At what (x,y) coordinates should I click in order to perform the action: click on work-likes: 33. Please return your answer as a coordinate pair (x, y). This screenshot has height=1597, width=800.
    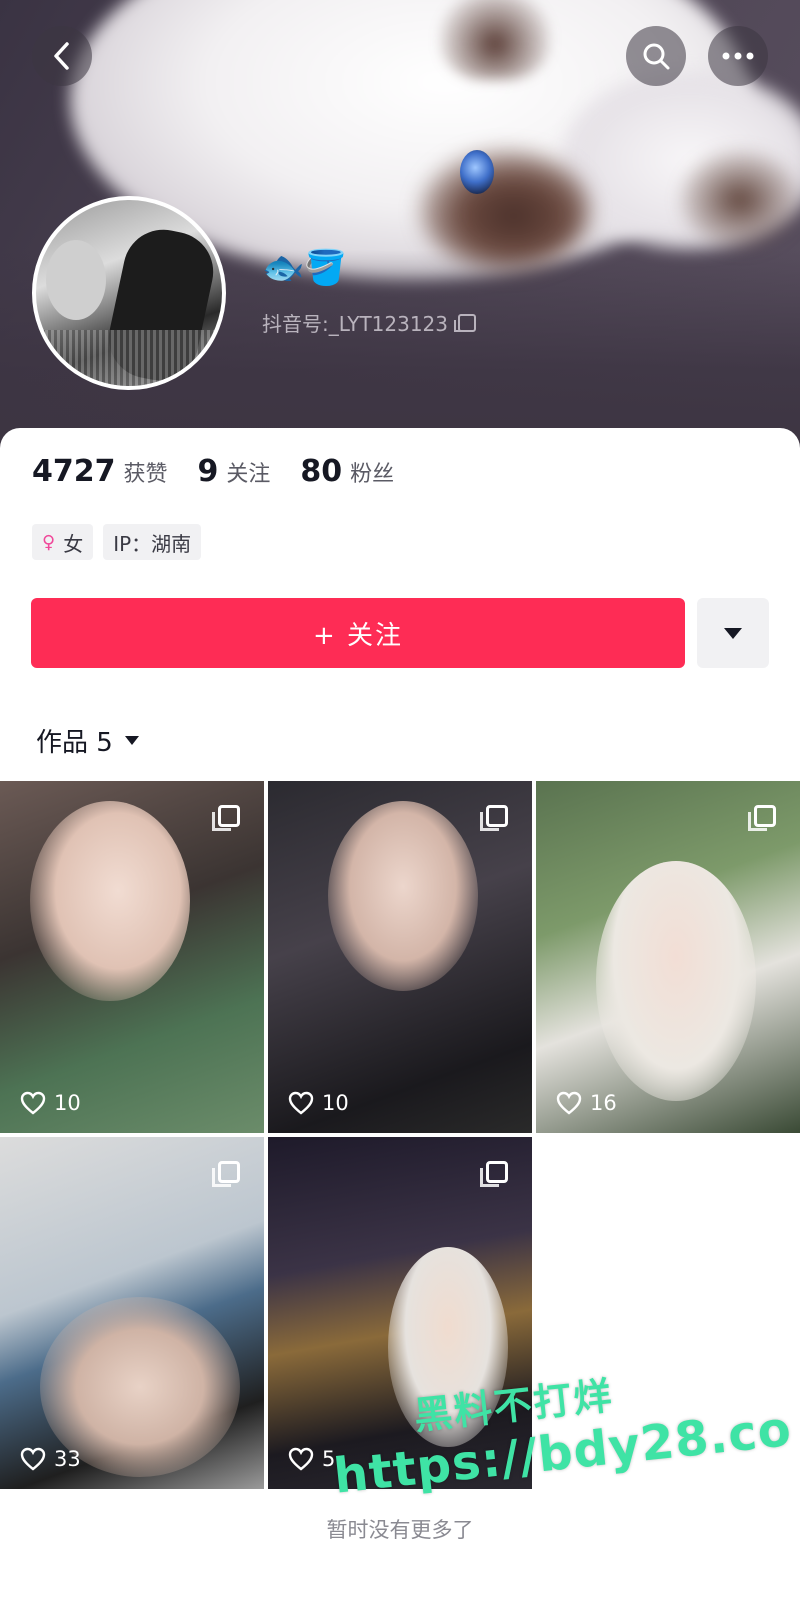
    Looking at the image, I should click on (50, 1459).